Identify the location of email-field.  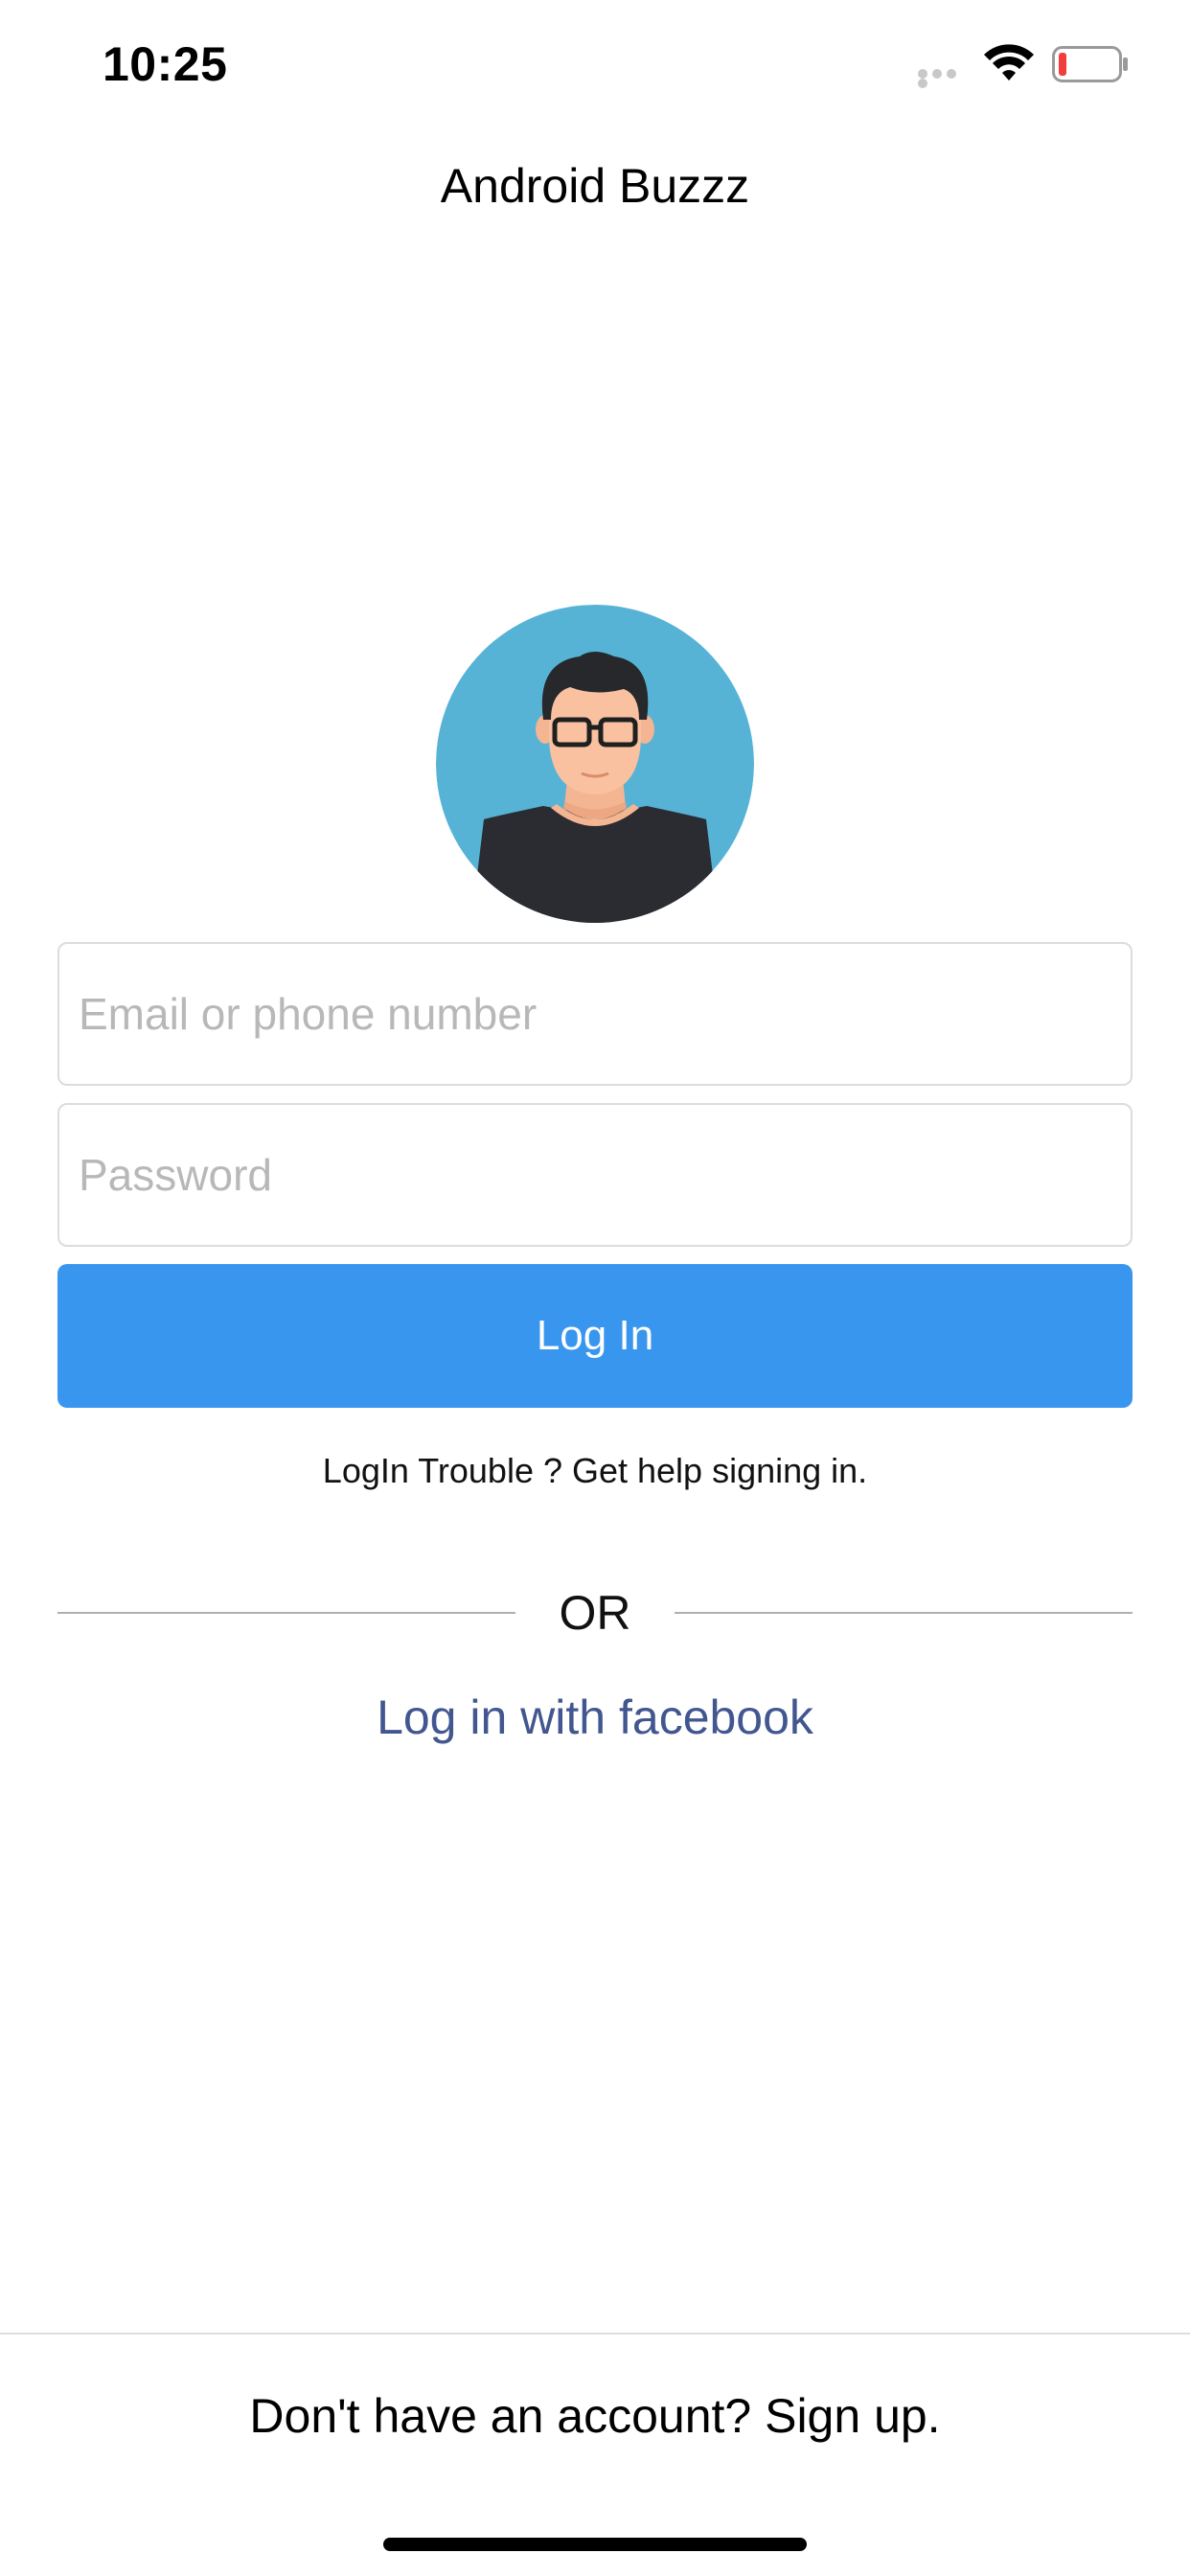
(595, 1014).